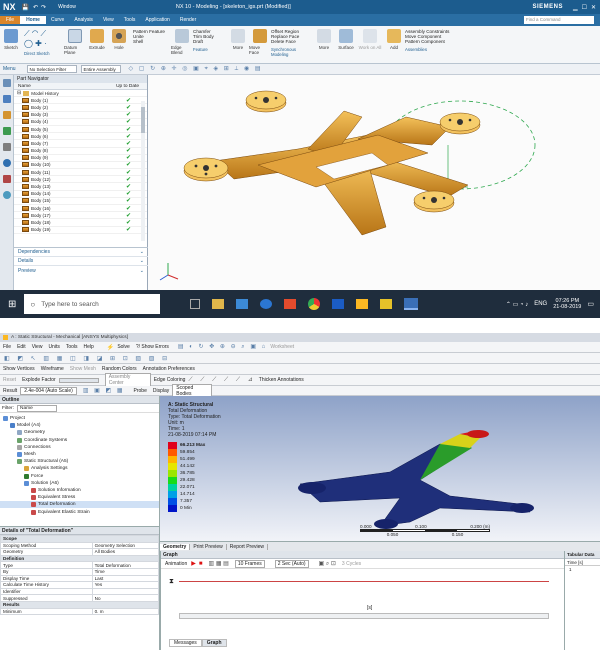  I want to click on close-icon: ✕, so click(593, 7).